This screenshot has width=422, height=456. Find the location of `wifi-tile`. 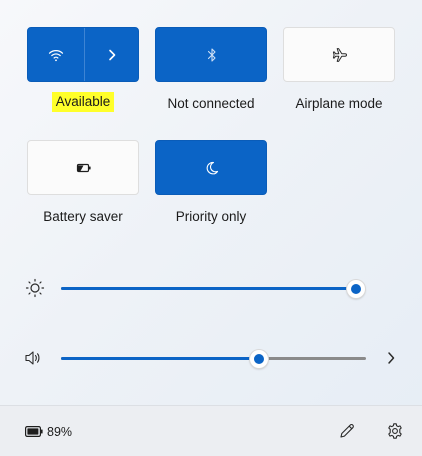

wifi-tile is located at coordinates (83, 54).